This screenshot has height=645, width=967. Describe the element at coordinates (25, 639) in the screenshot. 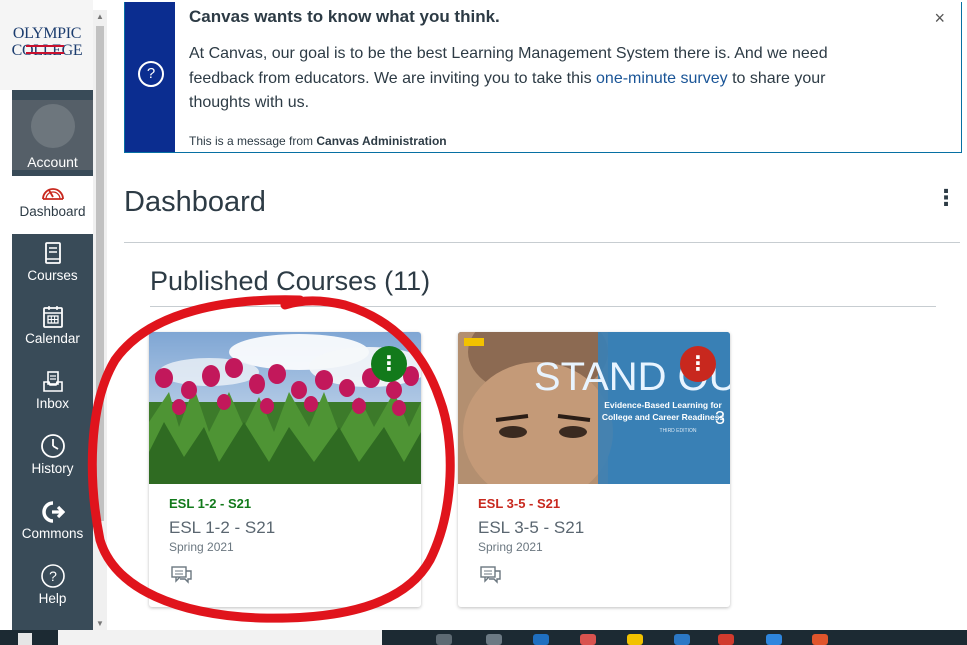

I see `windows-start-icon` at that location.